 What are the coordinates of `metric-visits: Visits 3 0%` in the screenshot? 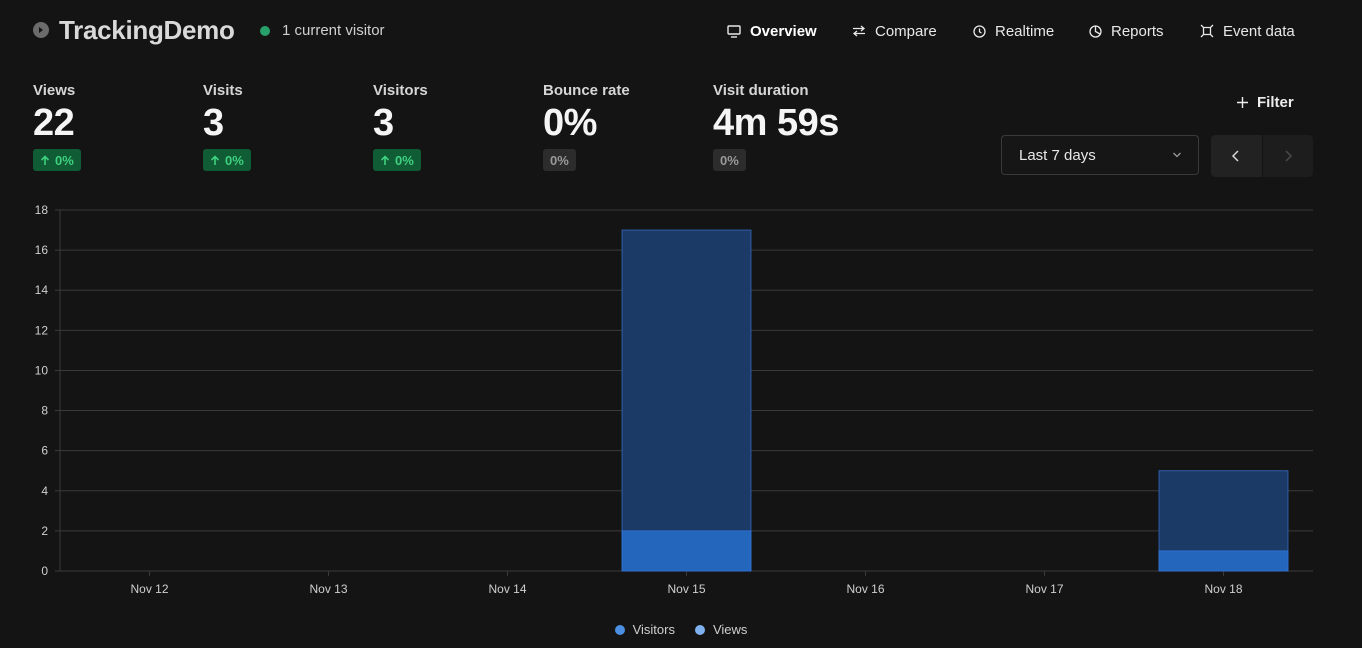 It's located at (227, 126).